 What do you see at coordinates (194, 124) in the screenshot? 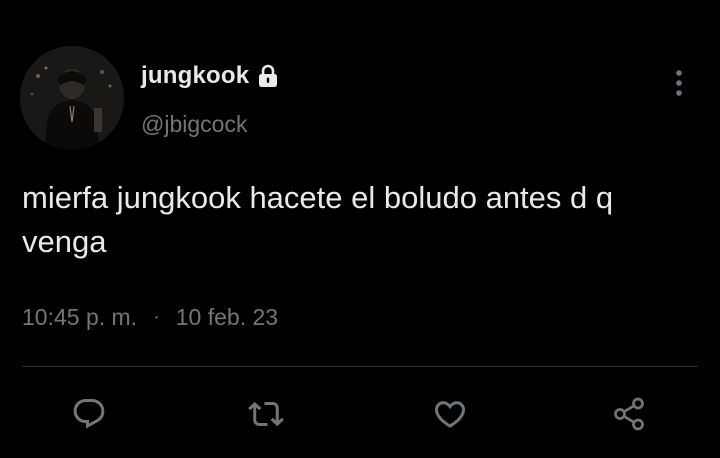
I see `author-handle: @jbigcock` at bounding box center [194, 124].